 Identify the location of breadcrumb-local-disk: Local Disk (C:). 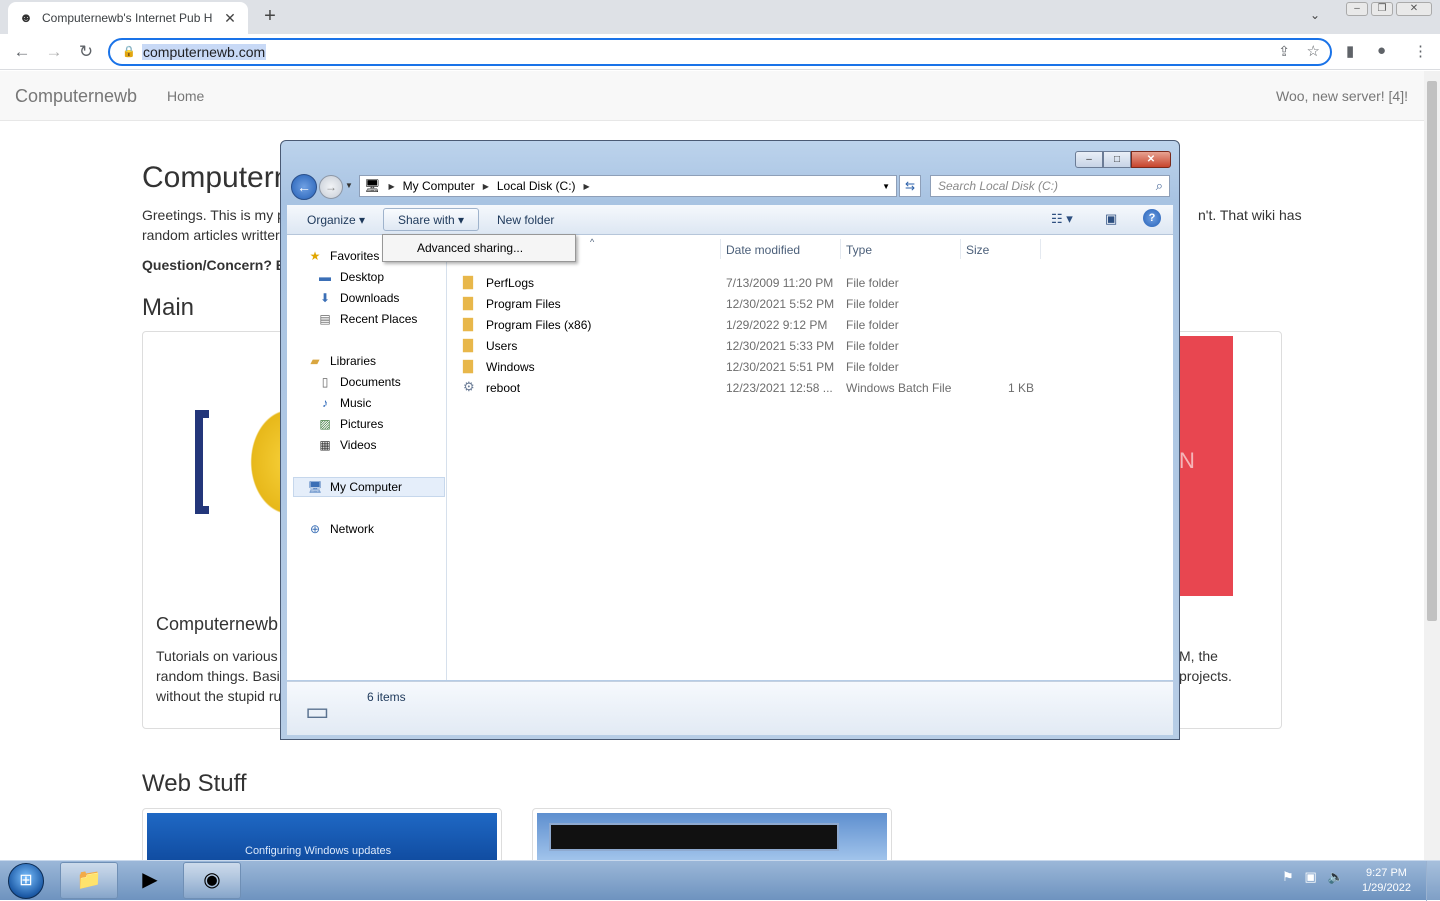
(536, 186).